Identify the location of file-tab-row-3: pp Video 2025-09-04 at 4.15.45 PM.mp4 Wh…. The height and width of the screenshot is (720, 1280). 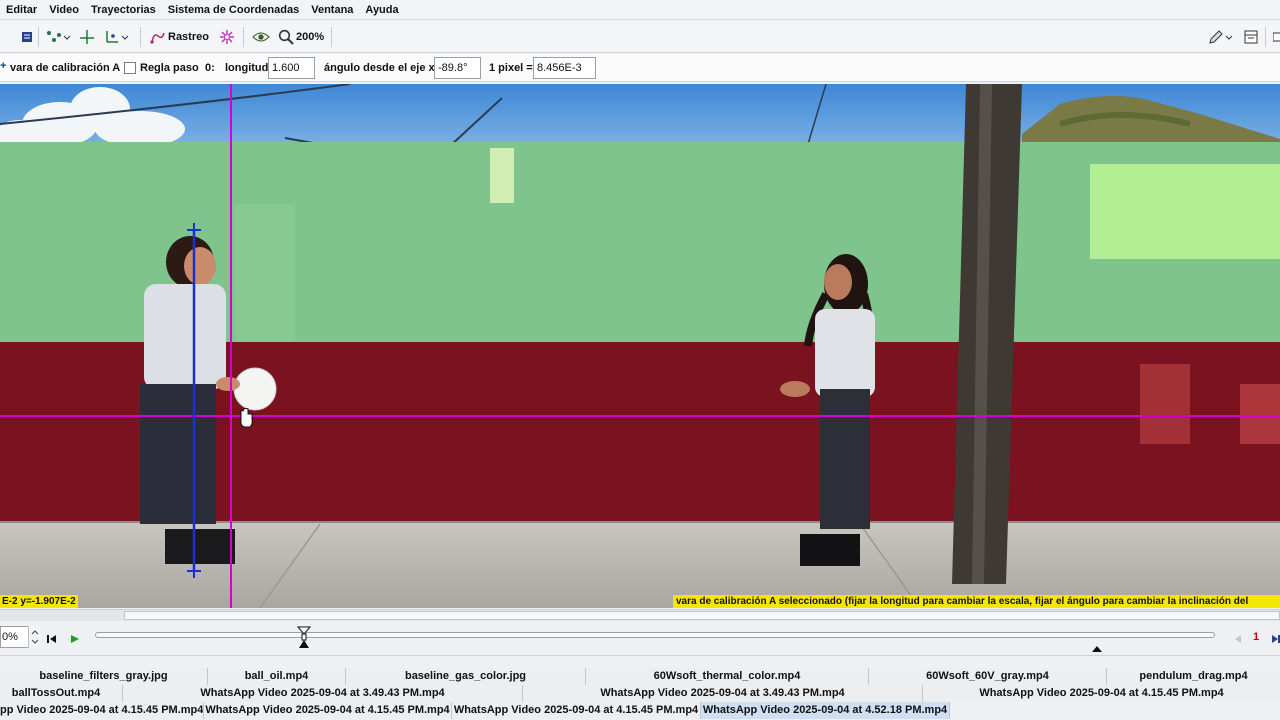
(640, 711).